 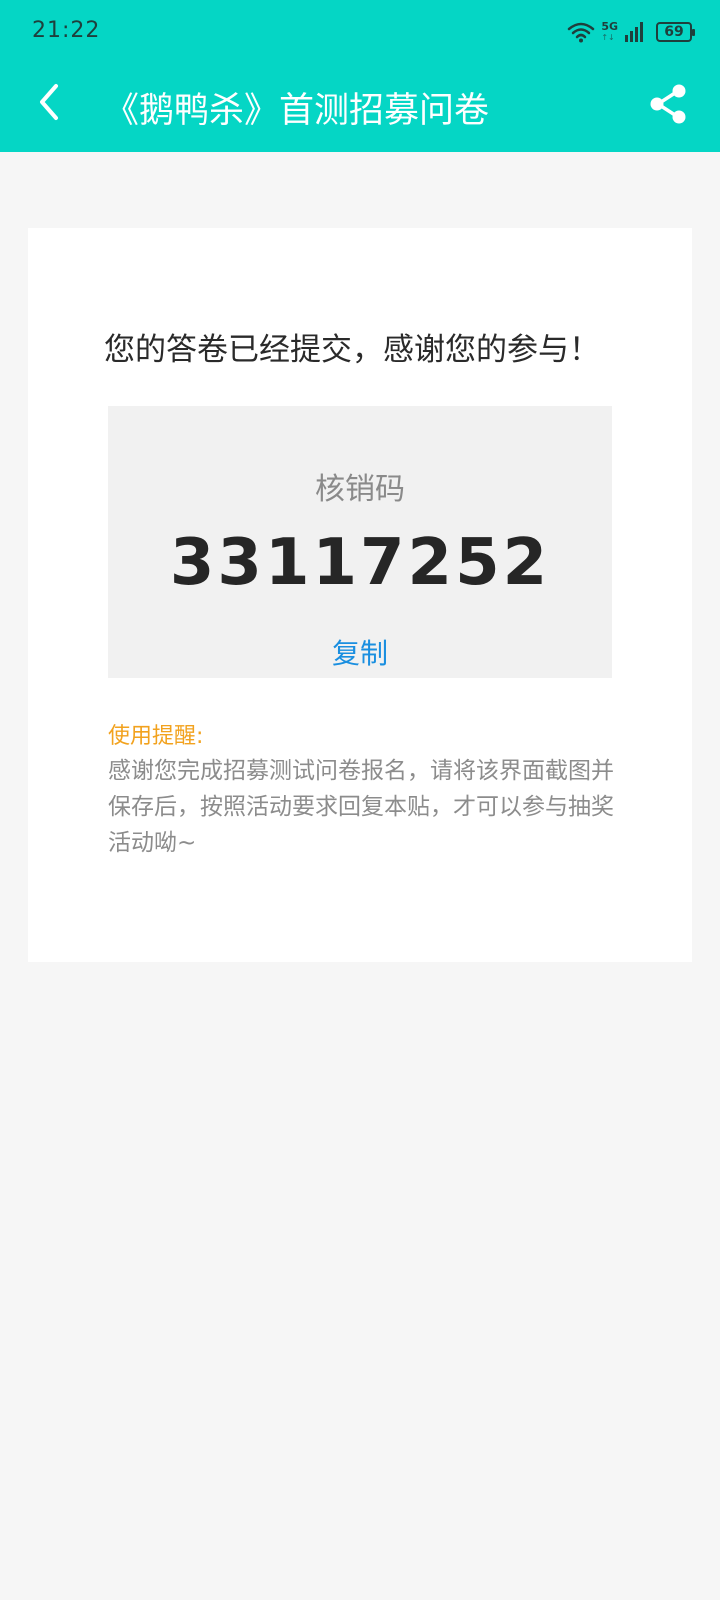 What do you see at coordinates (352, 350) in the screenshot?
I see `success-message: 您的答卷已经提交，感谢您的参与！` at bounding box center [352, 350].